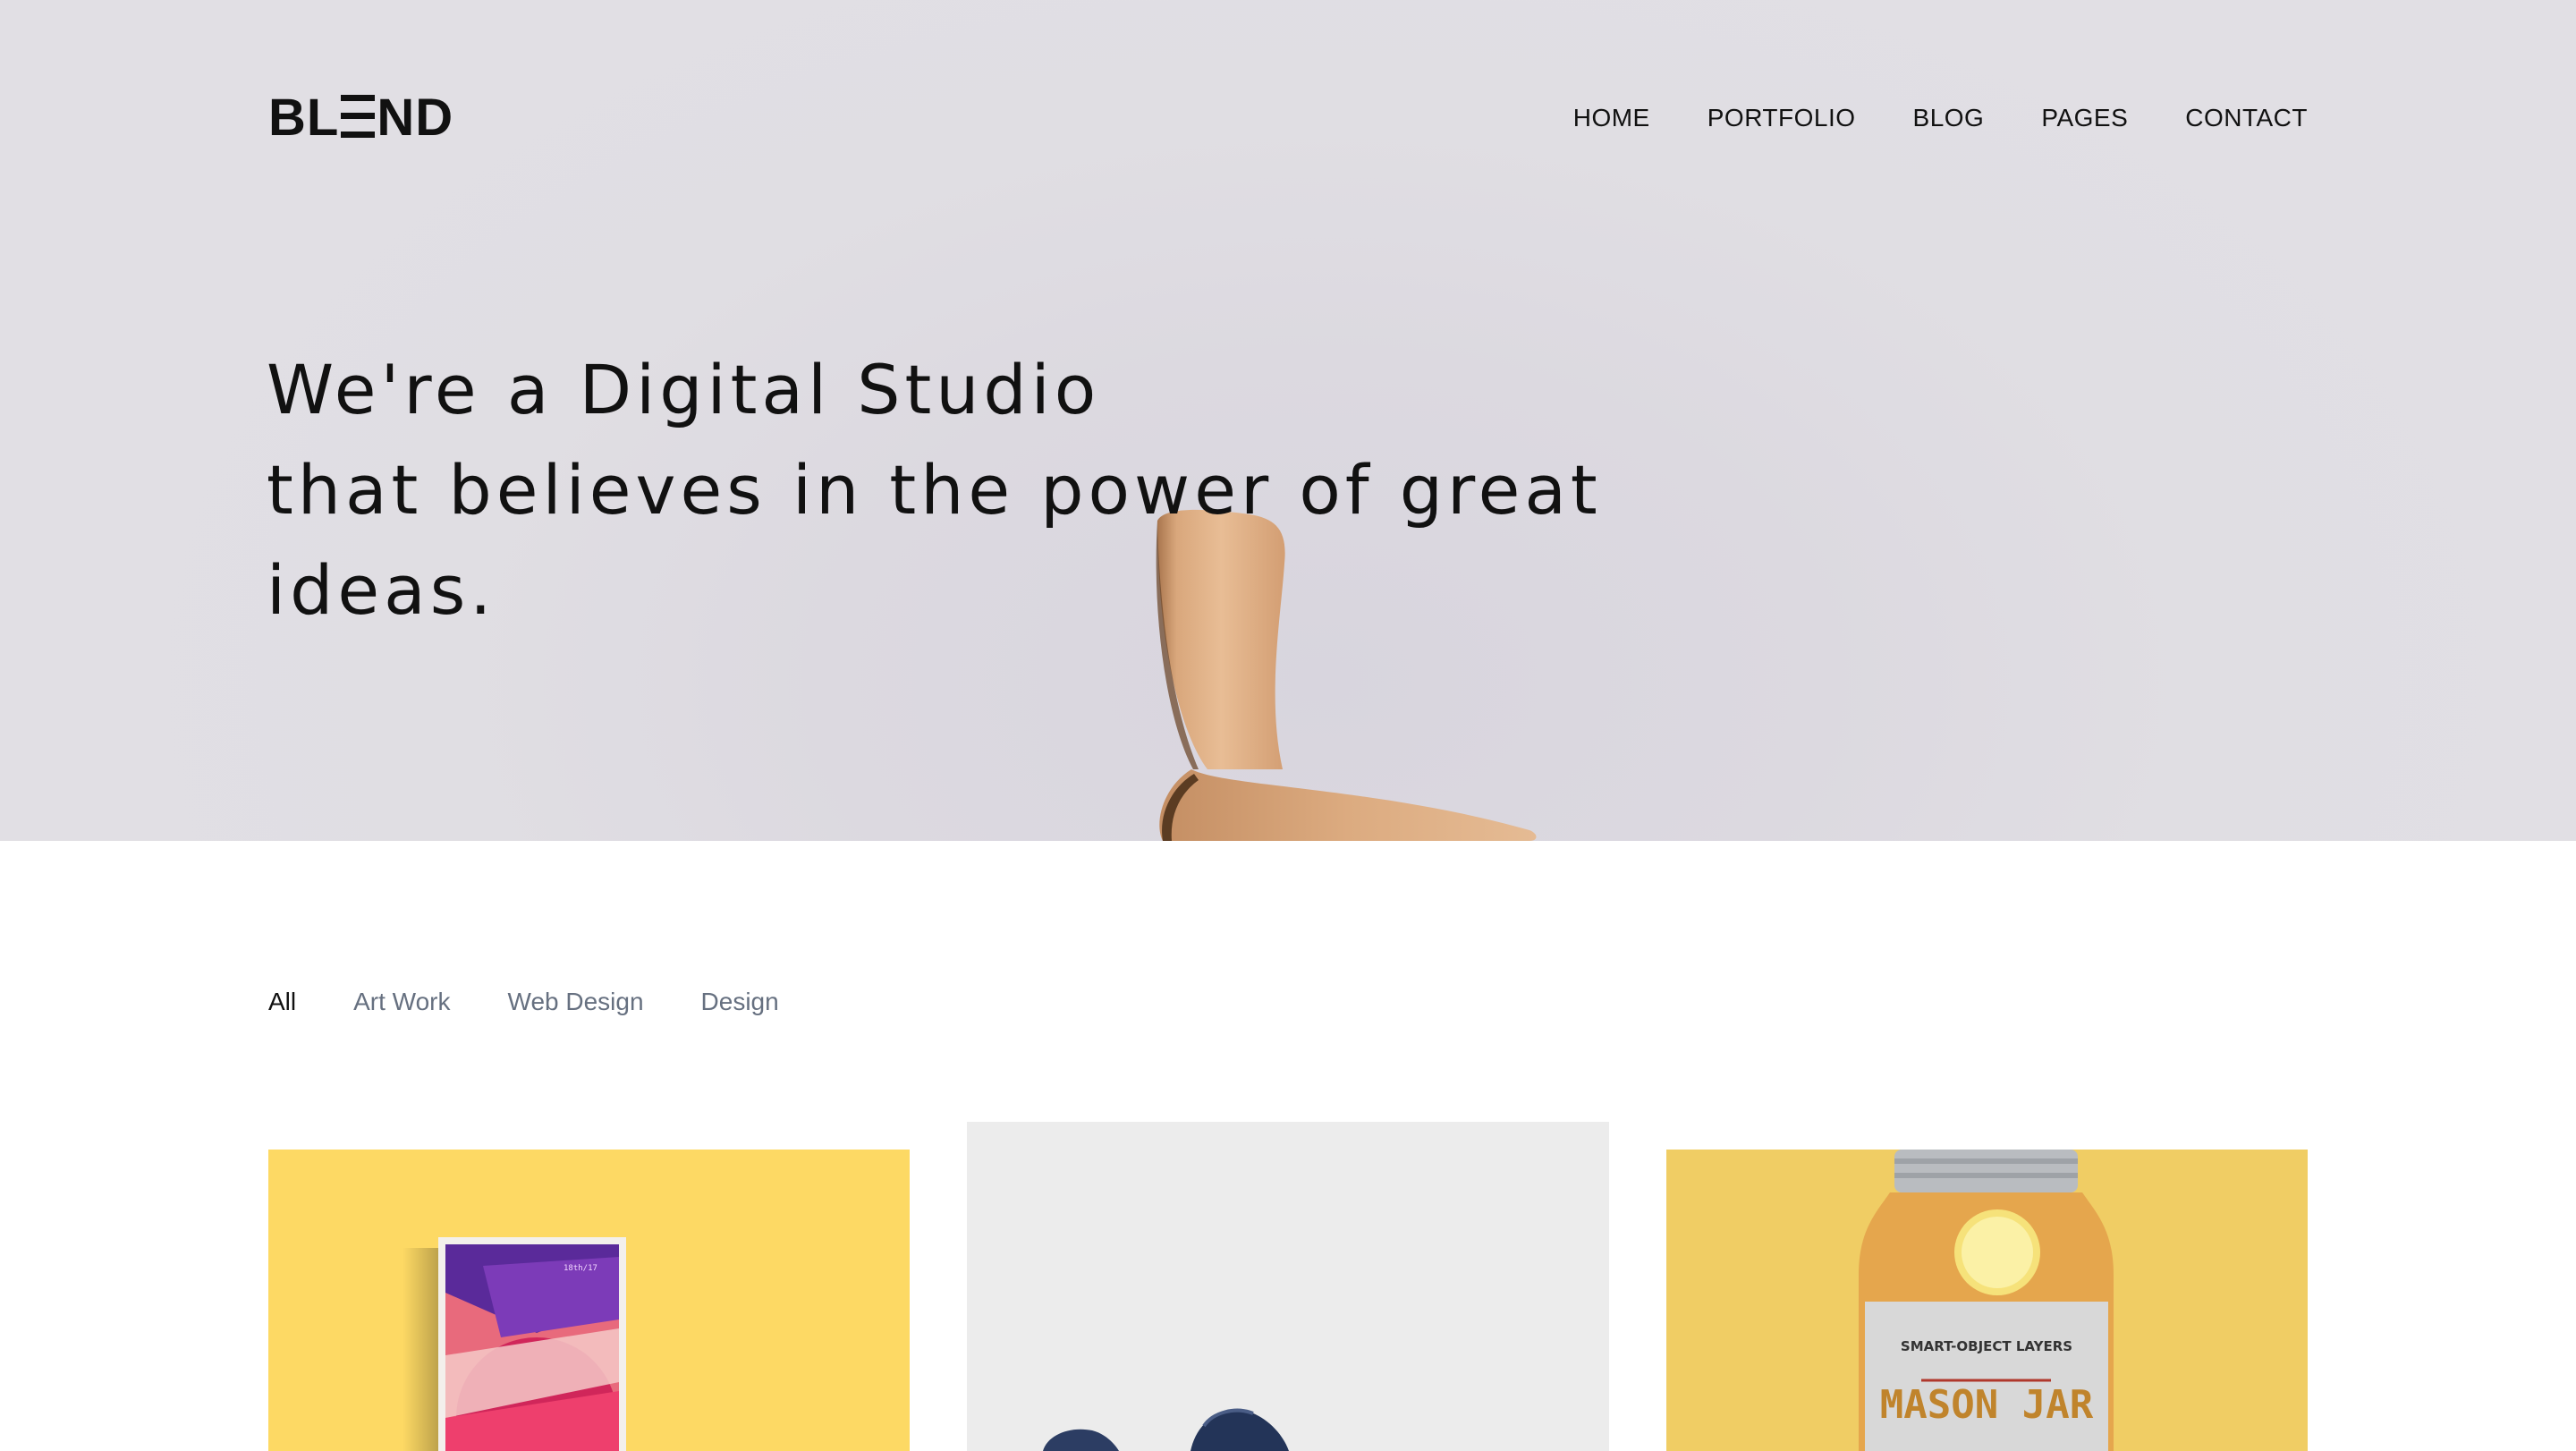 This screenshot has width=2576, height=1451. Describe the element at coordinates (381, 590) in the screenshot. I see `headline-line-3: ideas.` at that location.